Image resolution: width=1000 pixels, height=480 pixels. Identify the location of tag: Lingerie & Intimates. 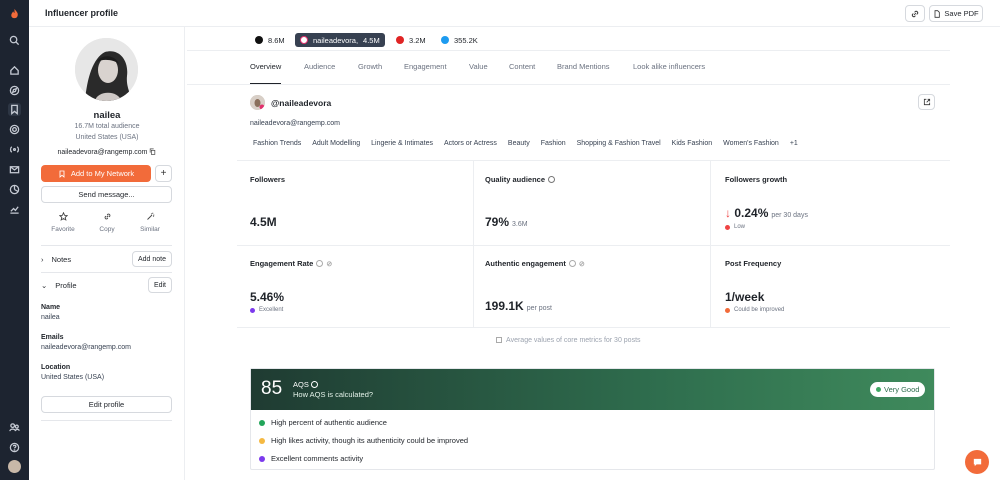
(402, 143).